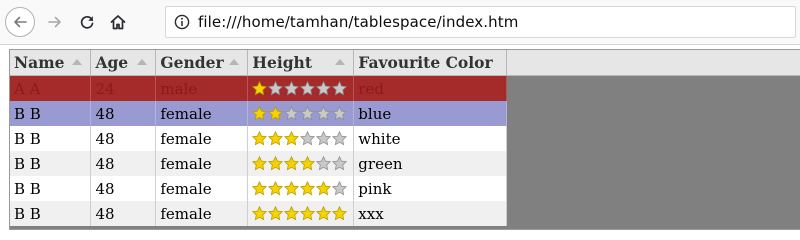 Image resolution: width=800 pixels, height=240 pixels. Describe the element at coordinates (192, 62) in the screenshot. I see `column-header-label: Gender` at that location.